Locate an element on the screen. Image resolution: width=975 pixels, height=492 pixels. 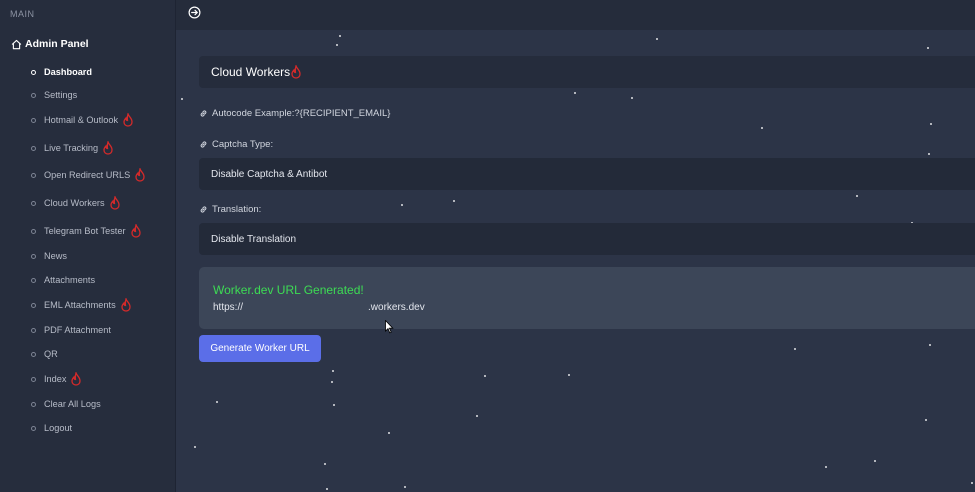
translation-label-text: Translation: is located at coordinates (237, 209).